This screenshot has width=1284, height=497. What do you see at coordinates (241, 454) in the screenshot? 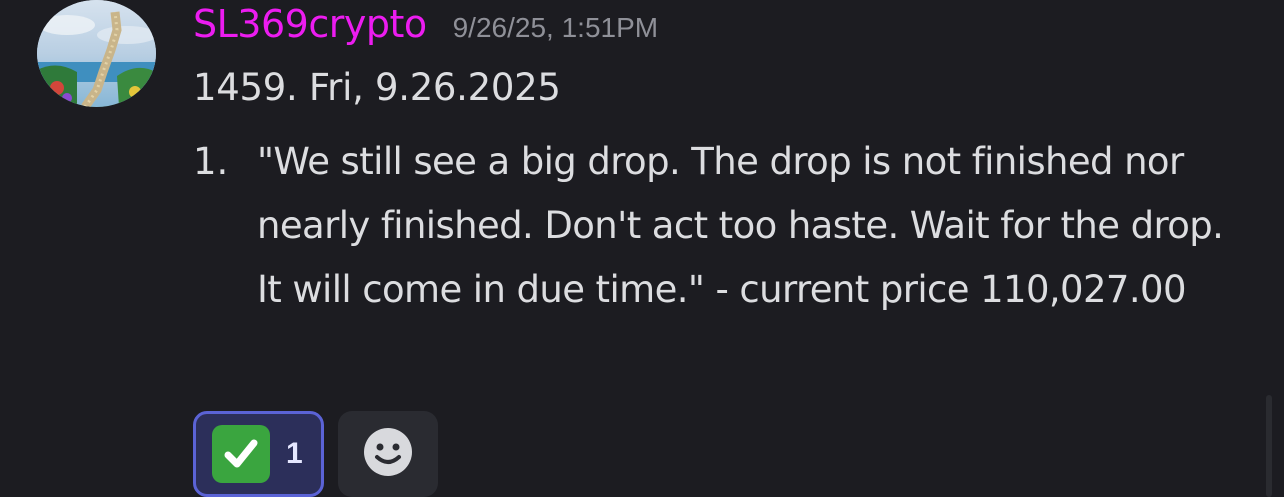
I see `white-check-mark-icon` at bounding box center [241, 454].